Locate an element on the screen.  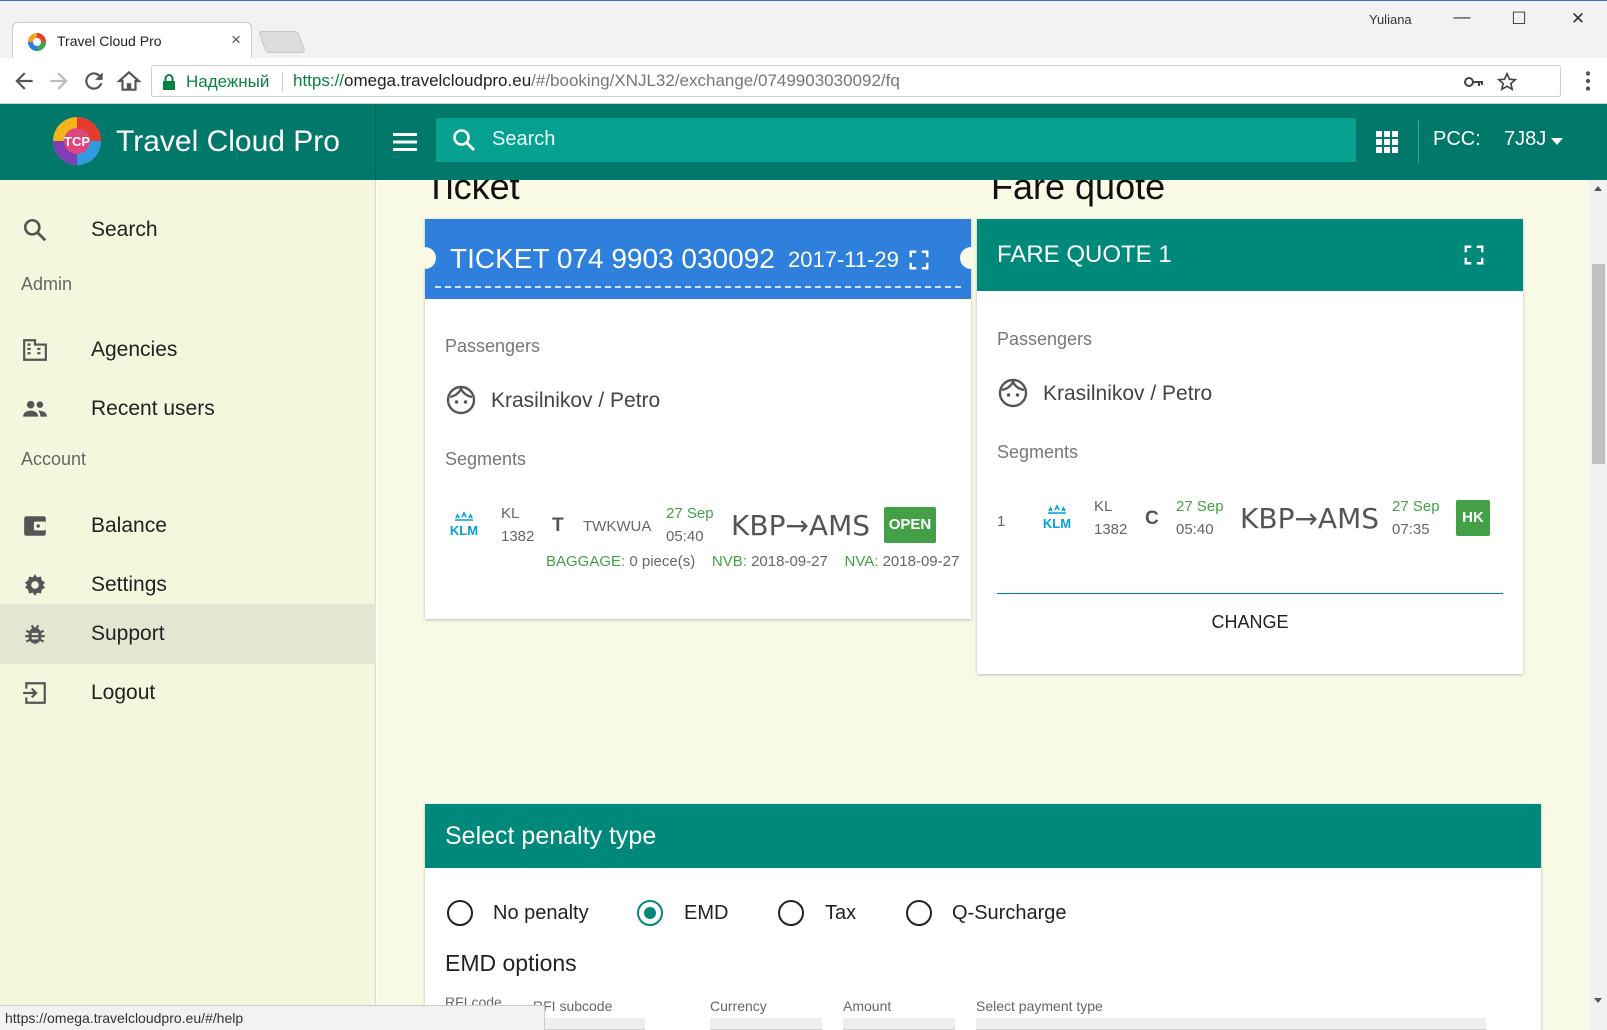
nva-value: 2018-09-27 is located at coordinates (921, 561).